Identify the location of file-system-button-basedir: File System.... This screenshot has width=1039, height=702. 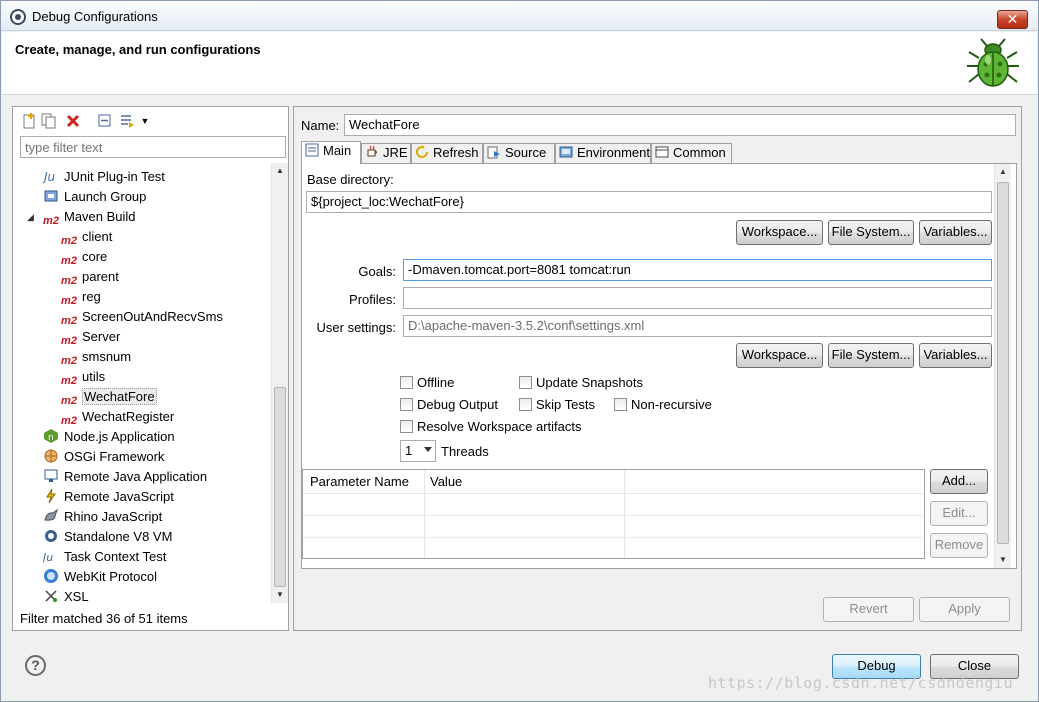
(871, 232).